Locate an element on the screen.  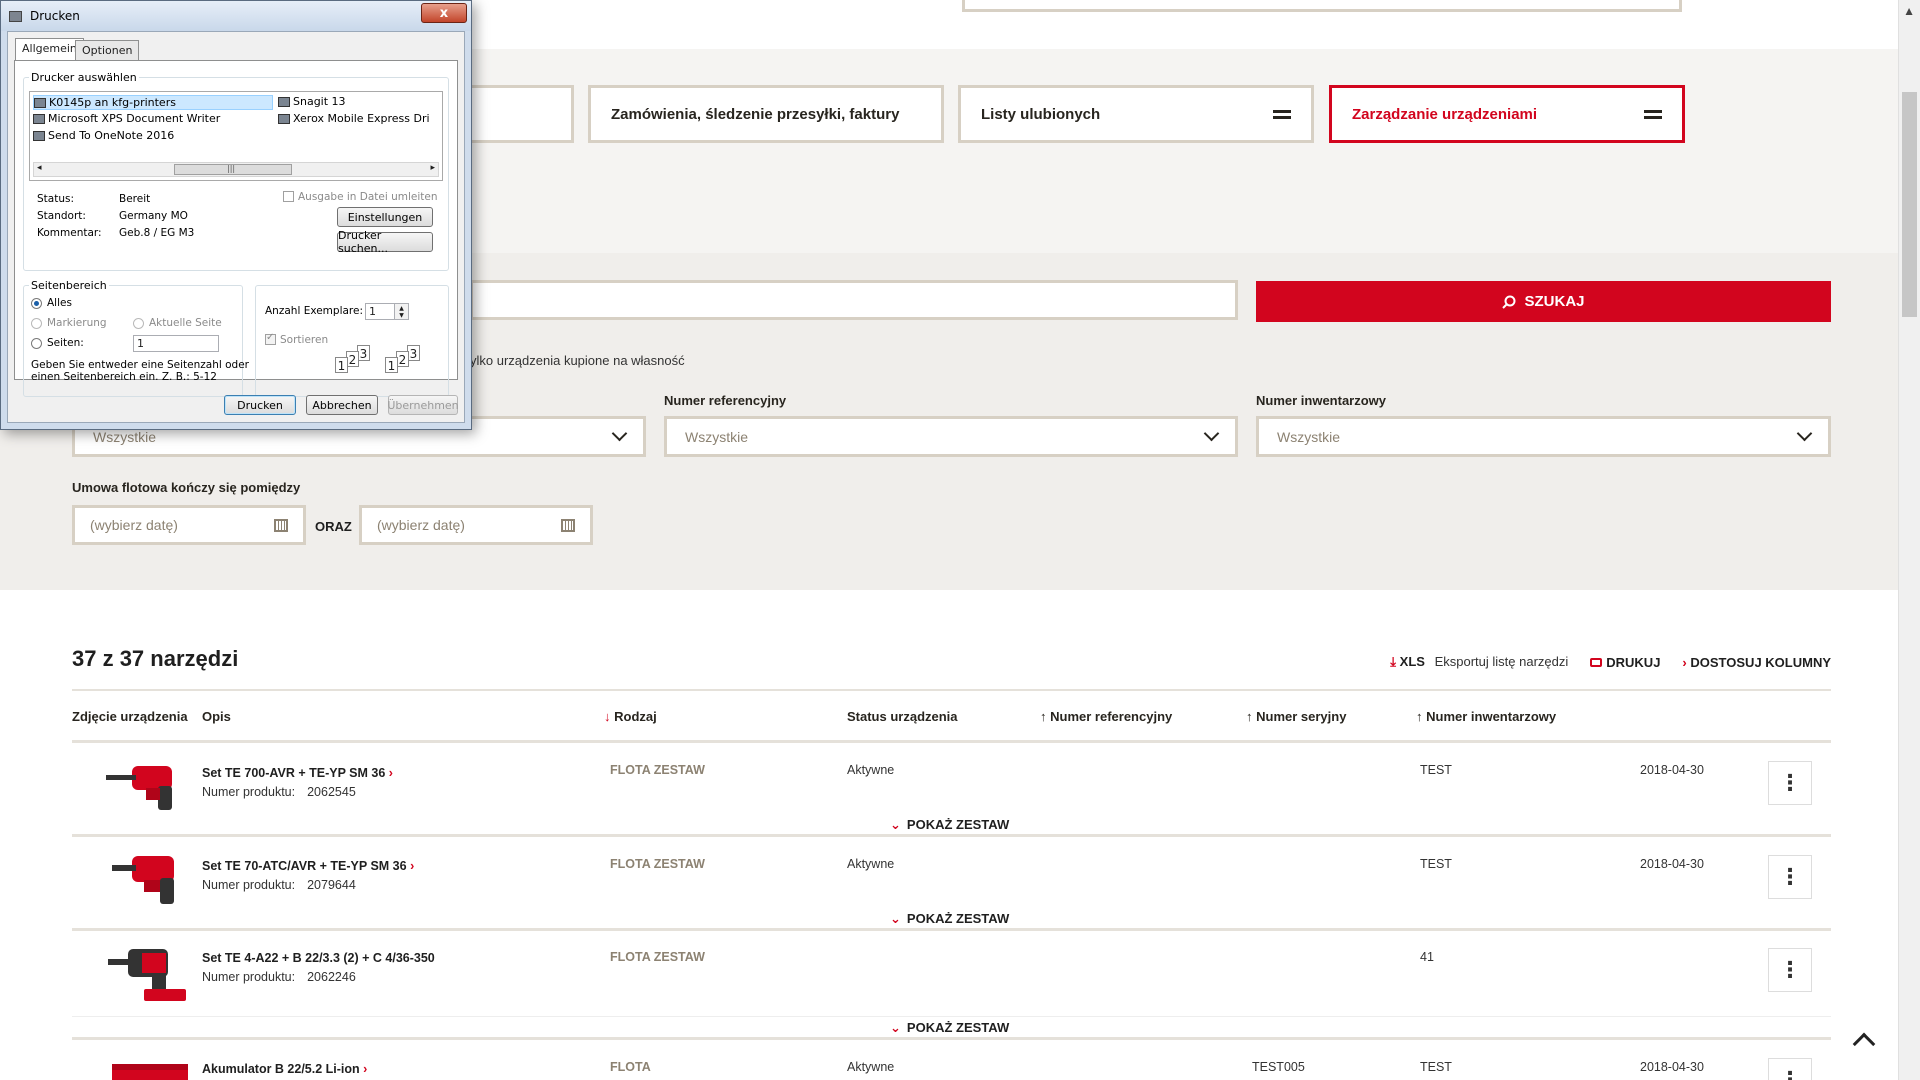
printer-list-scrollbar: ◂ ||| ▸ is located at coordinates (236, 169).